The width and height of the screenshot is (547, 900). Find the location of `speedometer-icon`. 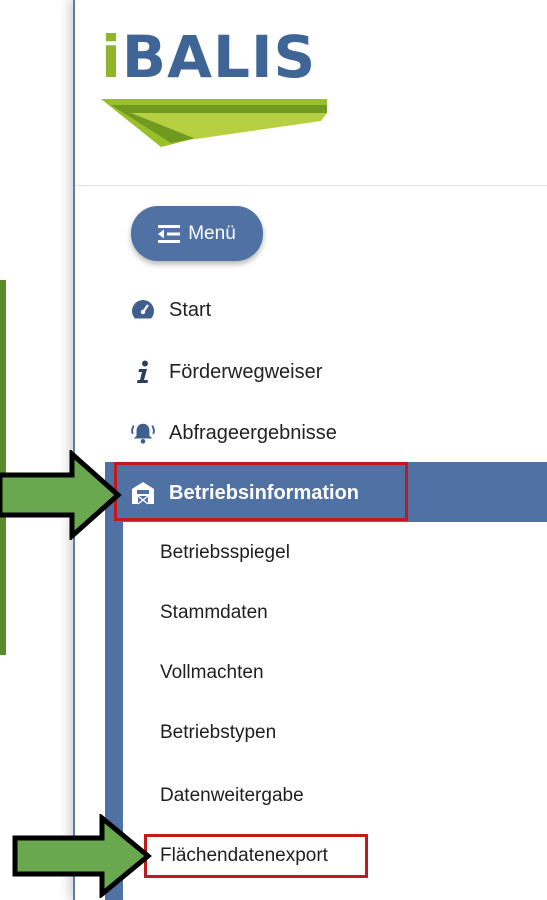

speedometer-icon is located at coordinates (143, 310).